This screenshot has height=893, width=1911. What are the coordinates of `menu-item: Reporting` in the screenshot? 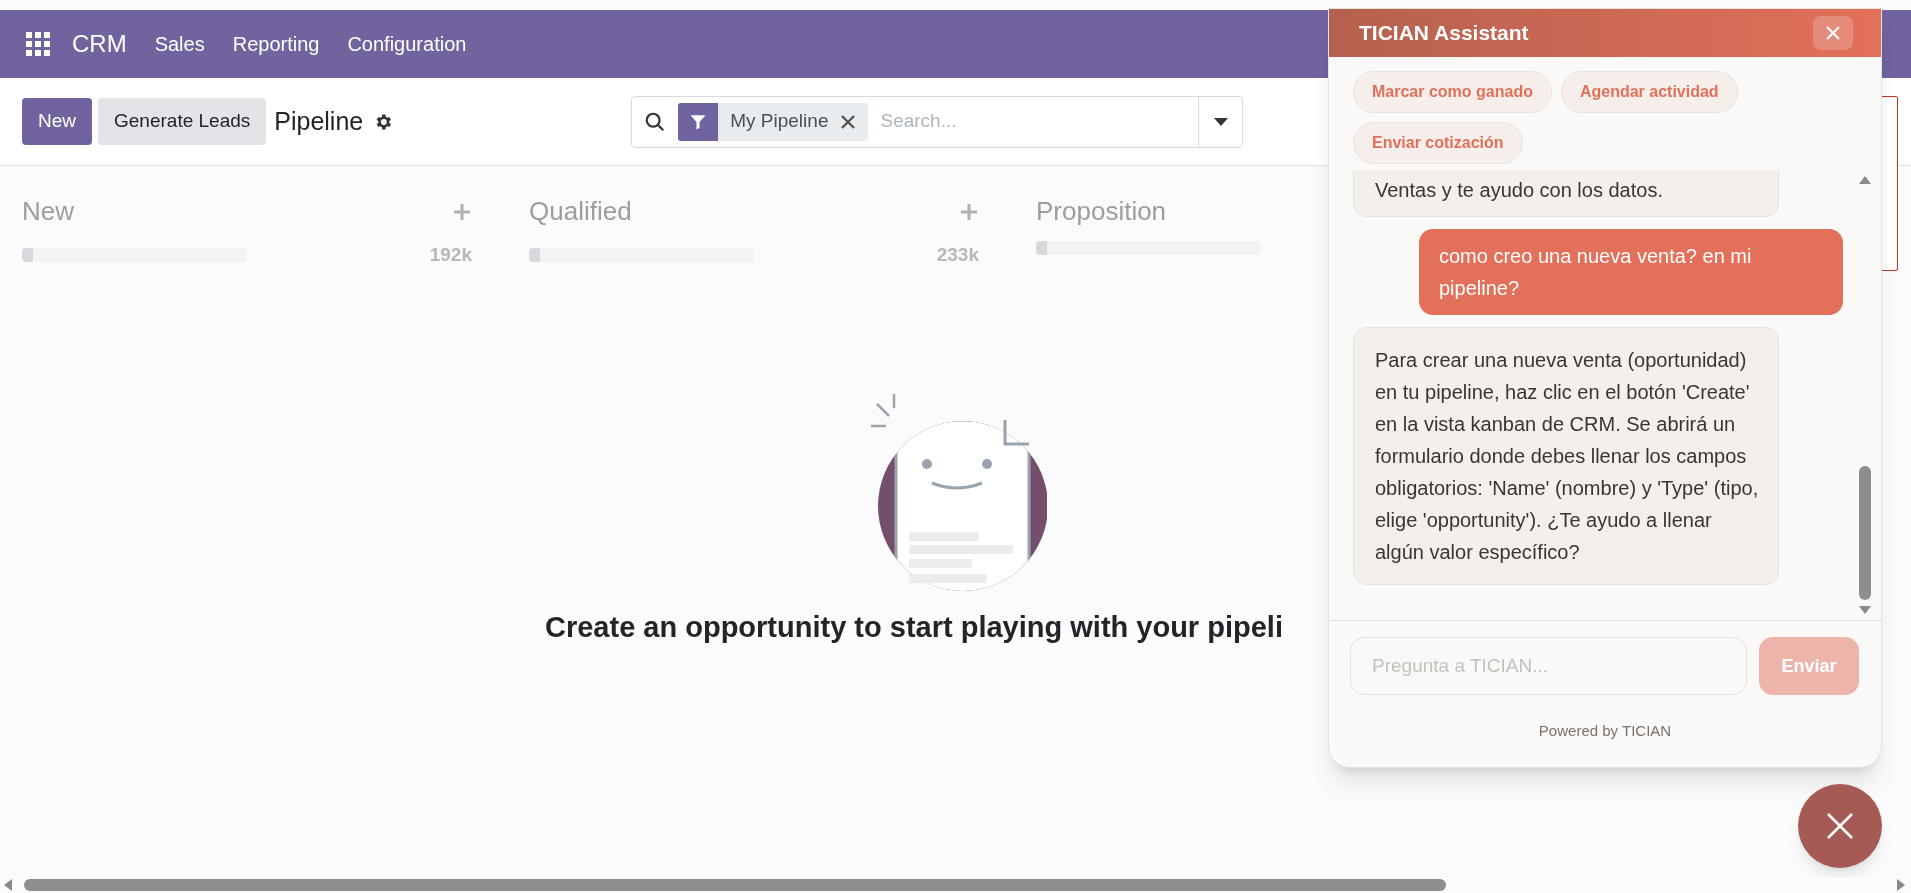 It's located at (276, 44).